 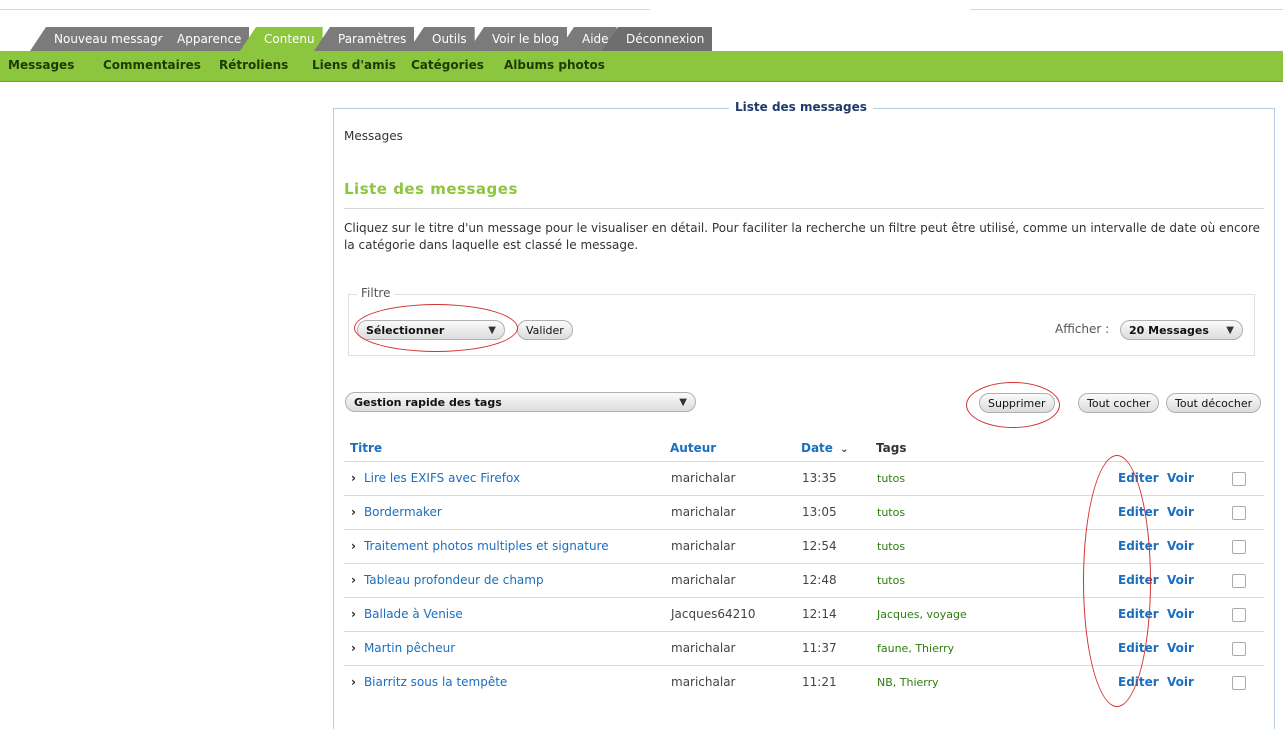 I want to click on message-title: Ballade à Venise, so click(x=413, y=614).